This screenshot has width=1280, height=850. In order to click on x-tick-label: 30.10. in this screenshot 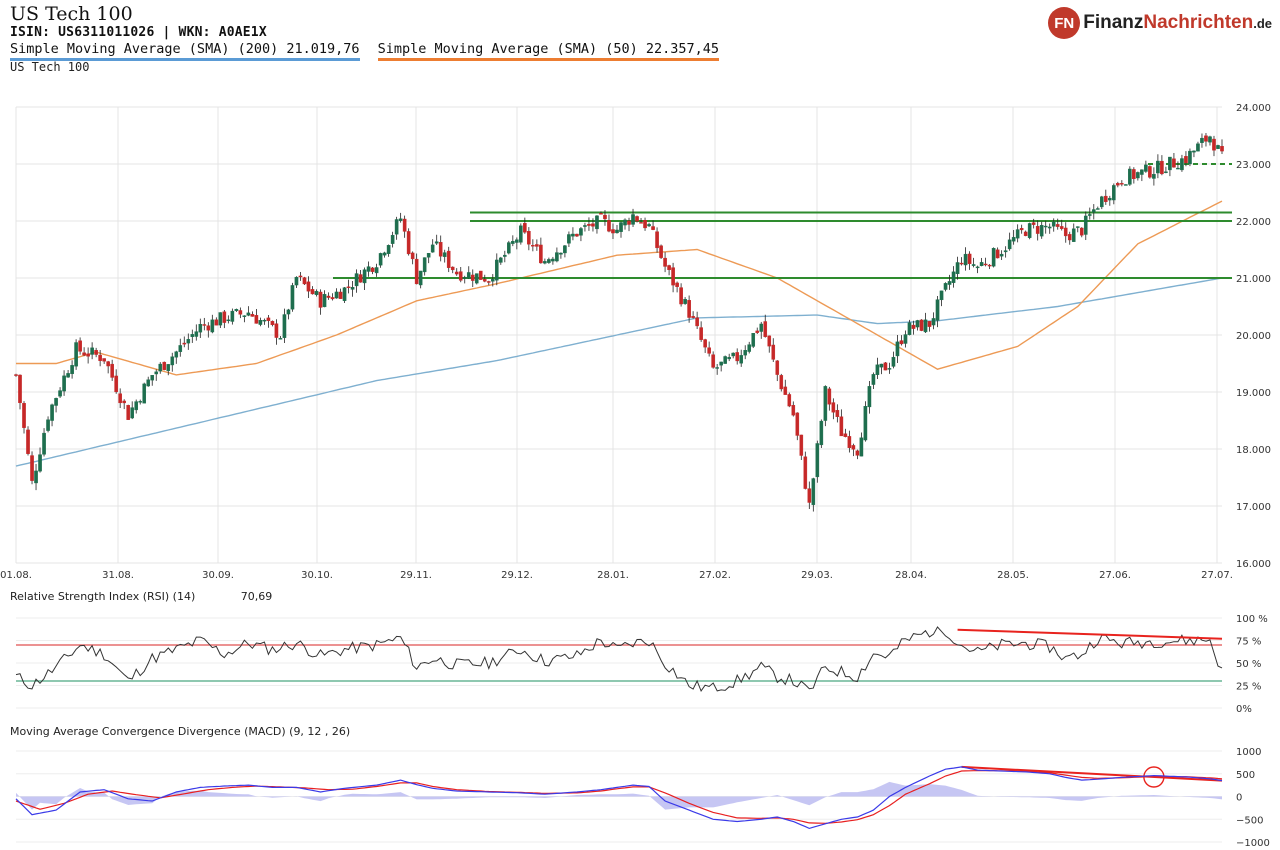, I will do `click(317, 575)`.